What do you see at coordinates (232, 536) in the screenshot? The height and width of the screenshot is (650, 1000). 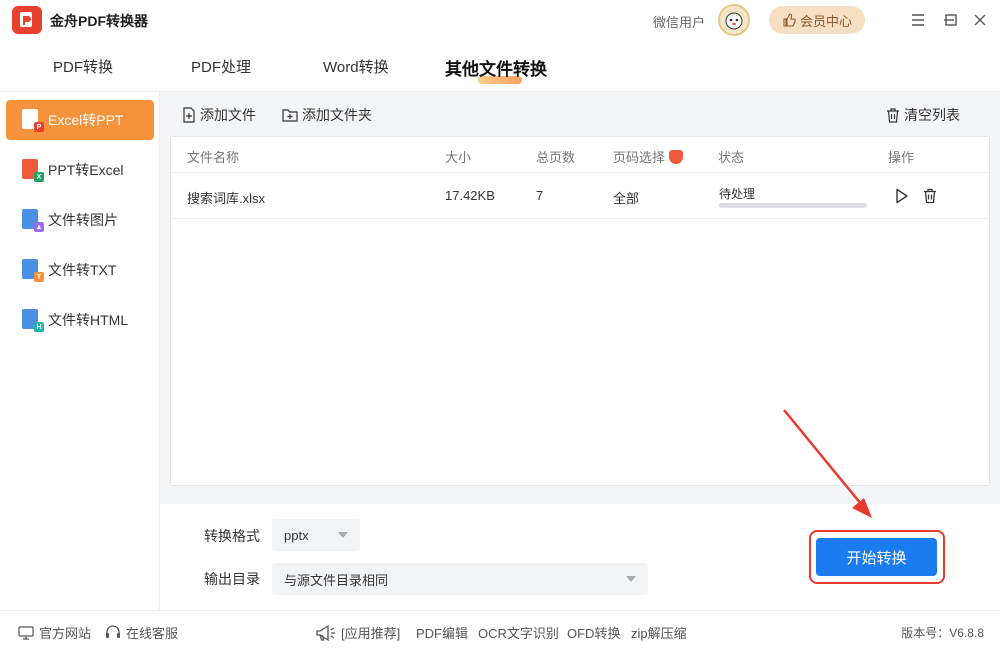 I see `format-label: 转换格式` at bounding box center [232, 536].